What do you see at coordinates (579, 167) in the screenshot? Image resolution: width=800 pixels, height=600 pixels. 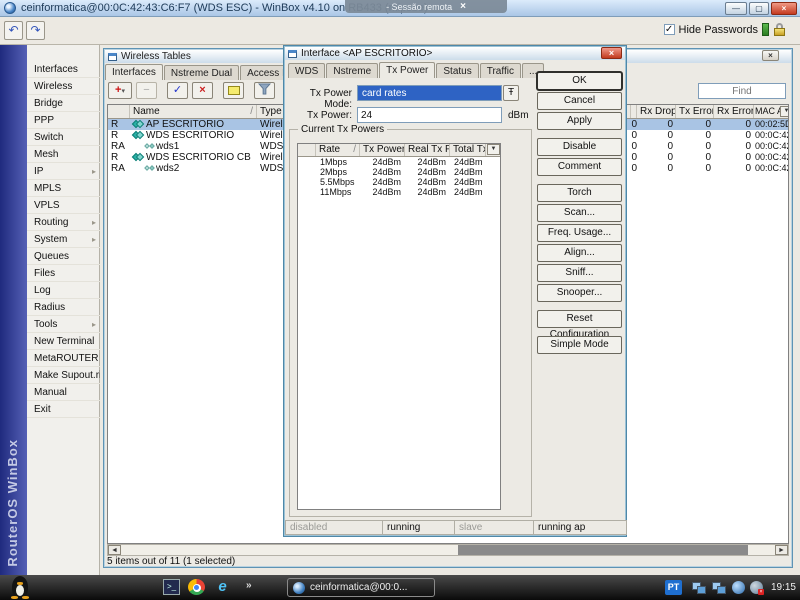 I see `comment-button: Comment` at bounding box center [579, 167].